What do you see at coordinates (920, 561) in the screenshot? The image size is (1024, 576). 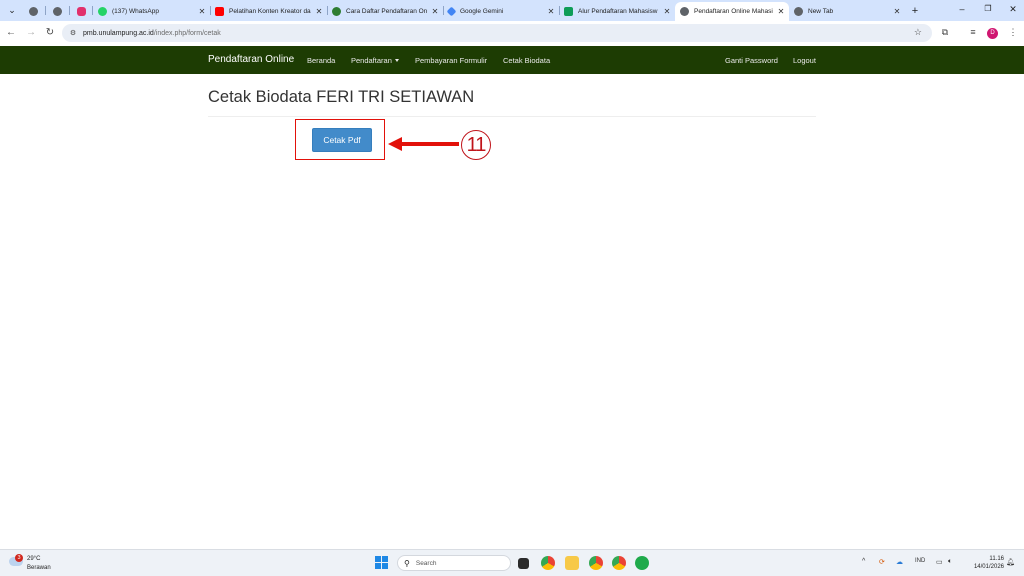 I see `language-indicator: IND` at bounding box center [920, 561].